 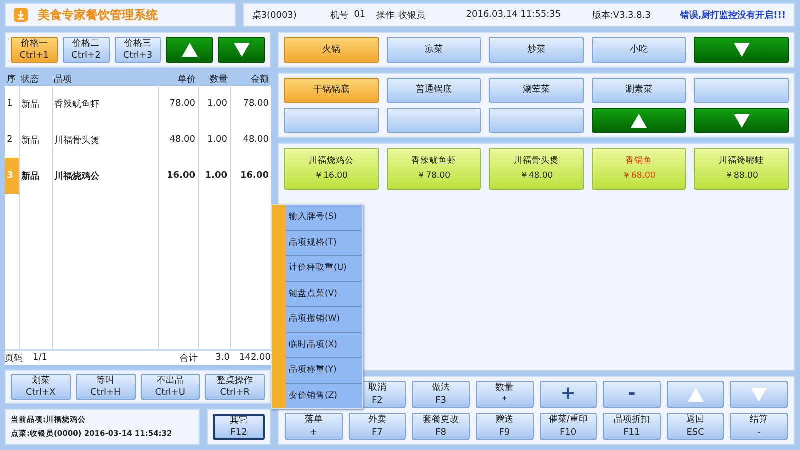 What do you see at coordinates (441, 426) in the screenshot?
I see `function-key: 套餐更改 F8` at bounding box center [441, 426].